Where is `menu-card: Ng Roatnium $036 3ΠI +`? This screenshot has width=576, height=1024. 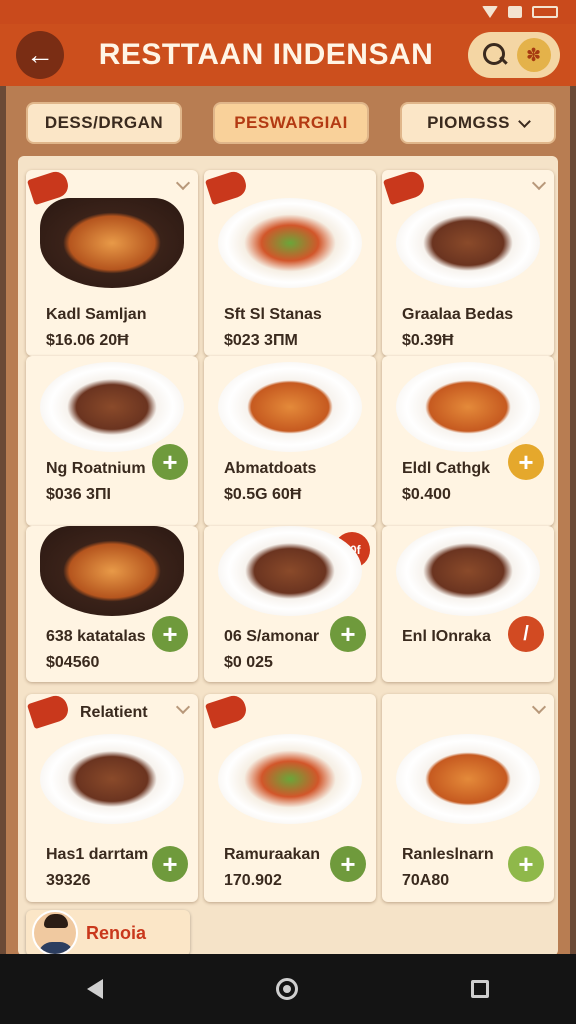
menu-card: Ng Roatnium $036 3ΠI + is located at coordinates (112, 441).